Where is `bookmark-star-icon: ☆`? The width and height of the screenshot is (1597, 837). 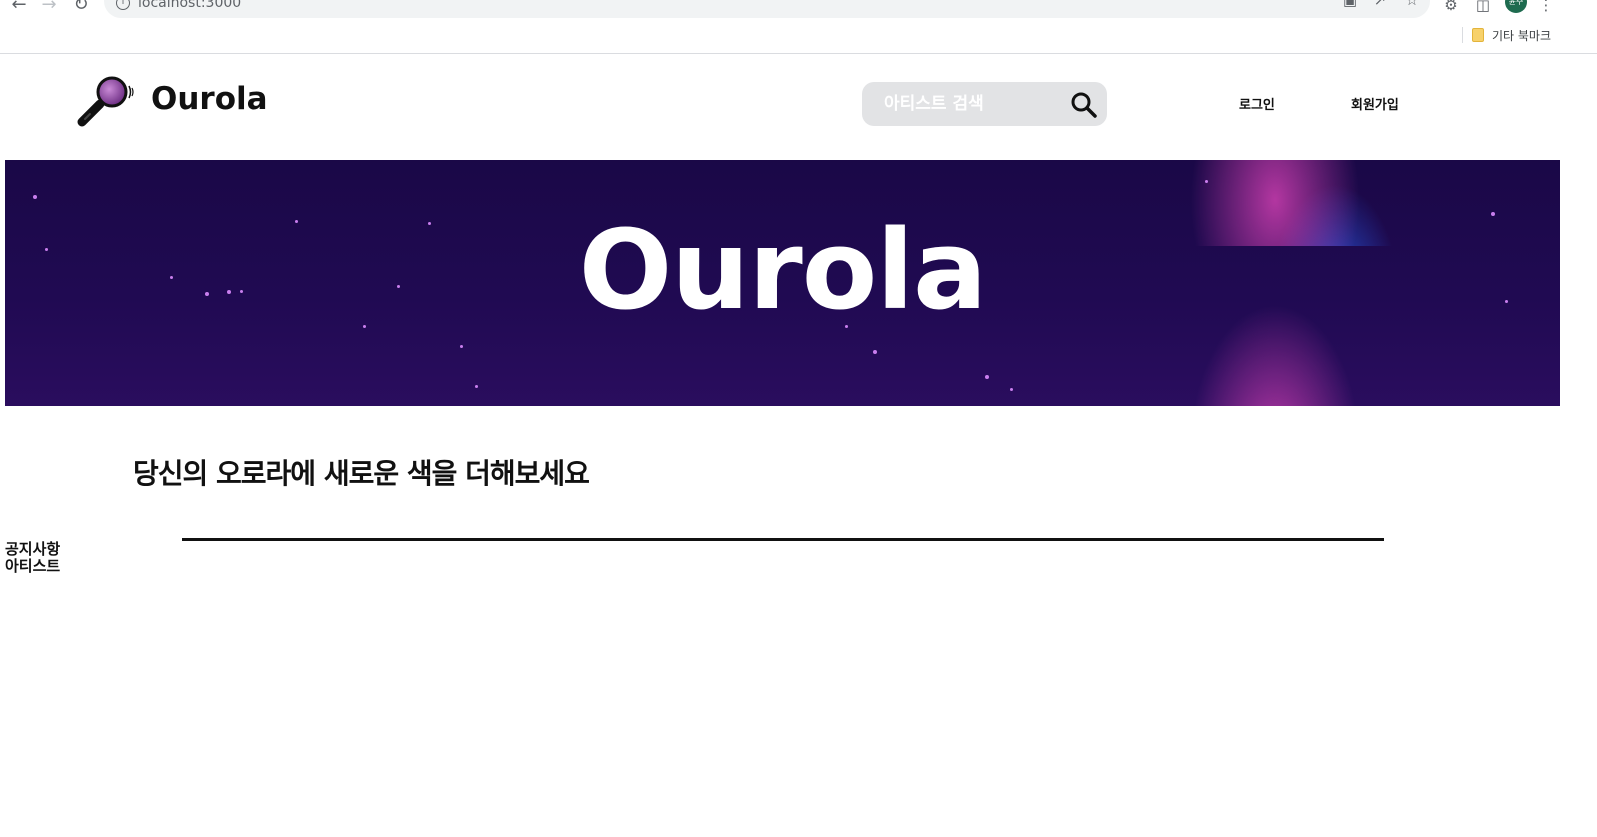 bookmark-star-icon: ☆ is located at coordinates (1412, 5).